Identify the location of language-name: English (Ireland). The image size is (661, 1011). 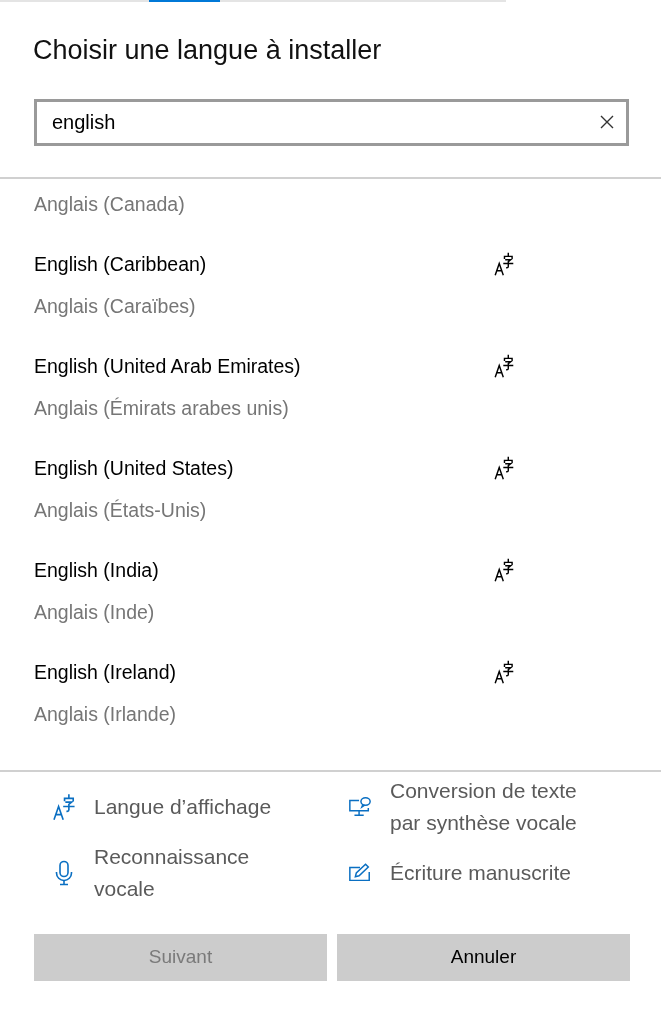
(105, 672).